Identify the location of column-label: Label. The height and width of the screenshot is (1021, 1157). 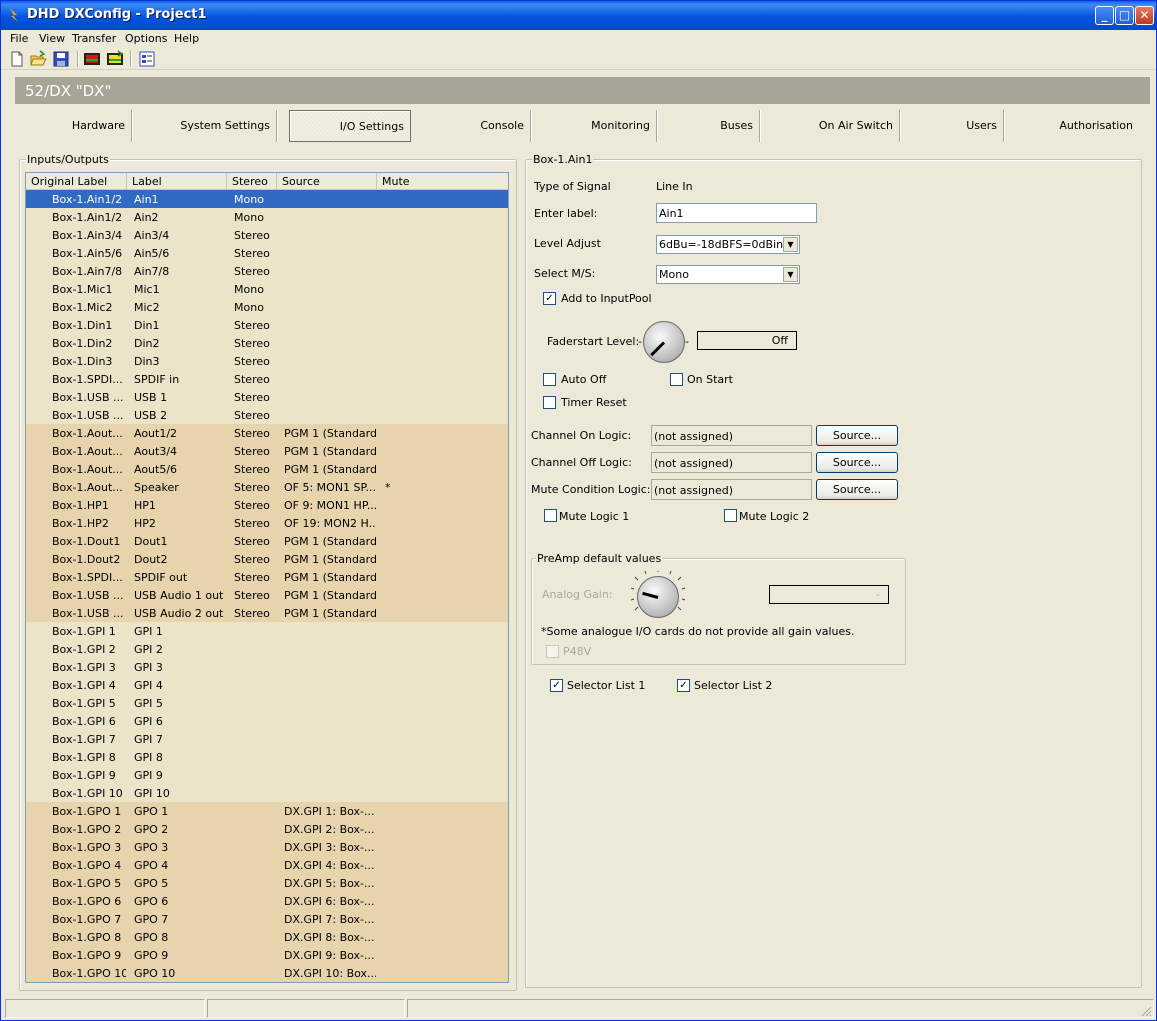
(177, 181).